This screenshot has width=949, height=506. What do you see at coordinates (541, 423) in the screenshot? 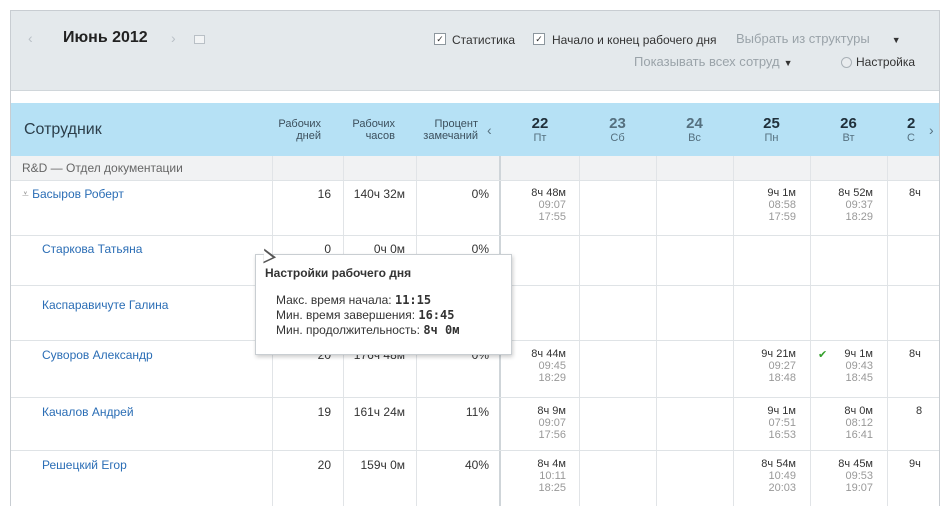
I see `day-cell: 8ч 9м 09:07 17:56` at bounding box center [541, 423].